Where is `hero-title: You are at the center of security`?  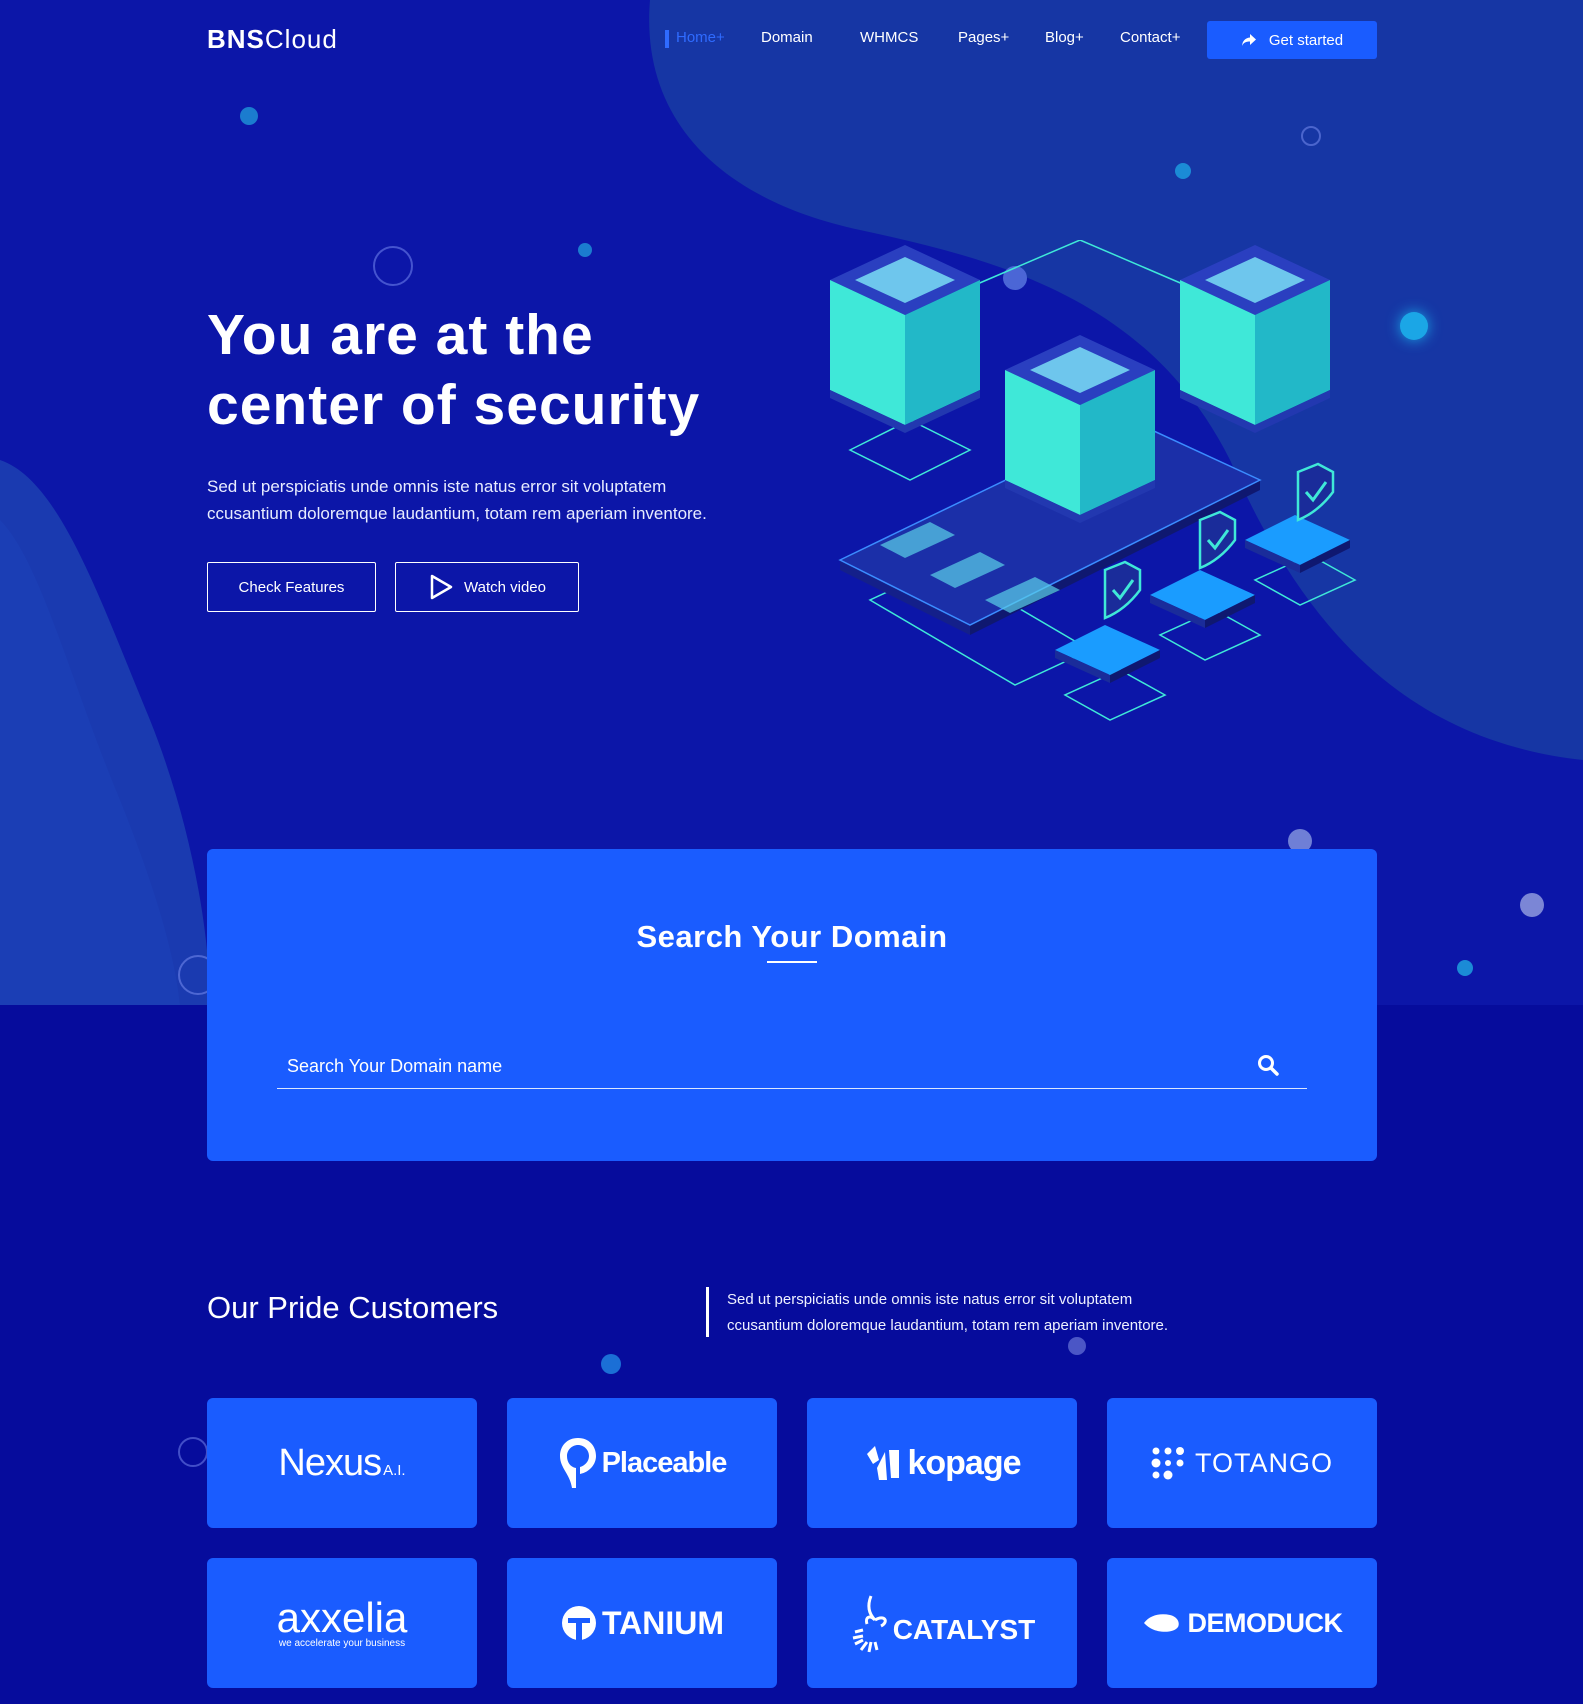 hero-title: You are at the center of security is located at coordinates (517, 370).